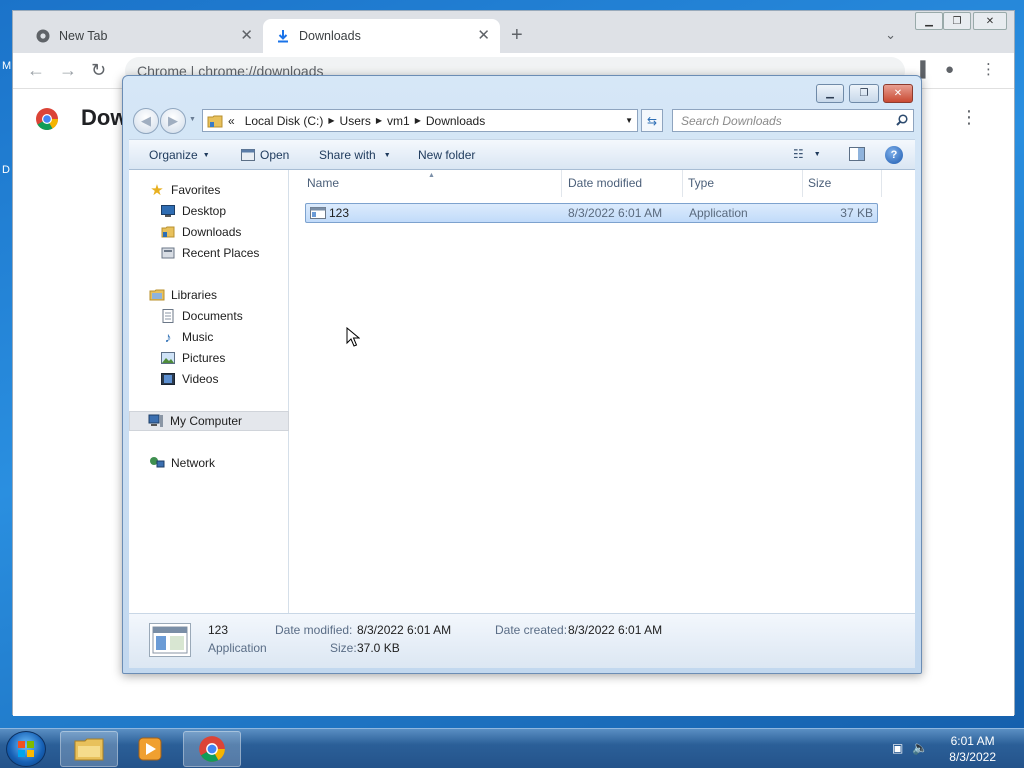 Image resolution: width=1024 pixels, height=768 pixels. Describe the element at coordinates (972, 749) in the screenshot. I see `clock: 6:01 AM 8/3/2022` at that location.